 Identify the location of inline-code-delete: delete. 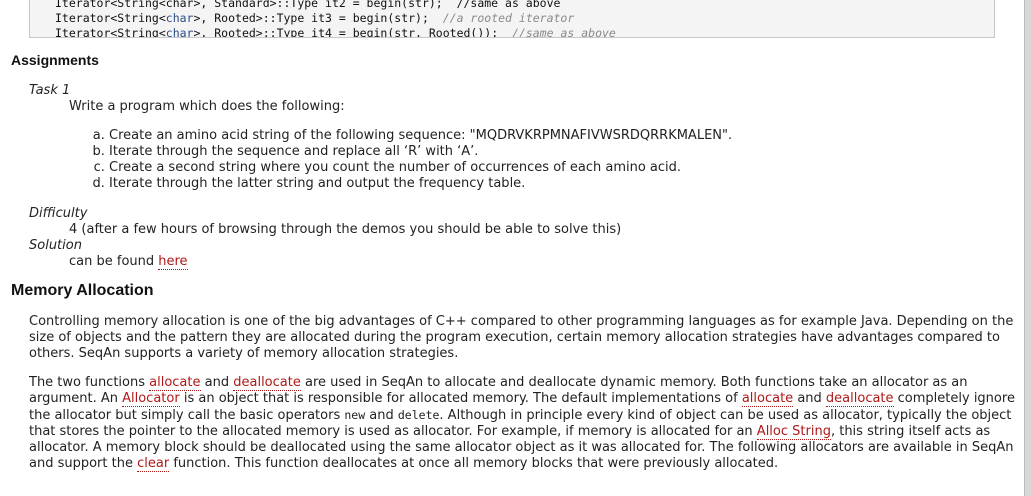
(418, 415).